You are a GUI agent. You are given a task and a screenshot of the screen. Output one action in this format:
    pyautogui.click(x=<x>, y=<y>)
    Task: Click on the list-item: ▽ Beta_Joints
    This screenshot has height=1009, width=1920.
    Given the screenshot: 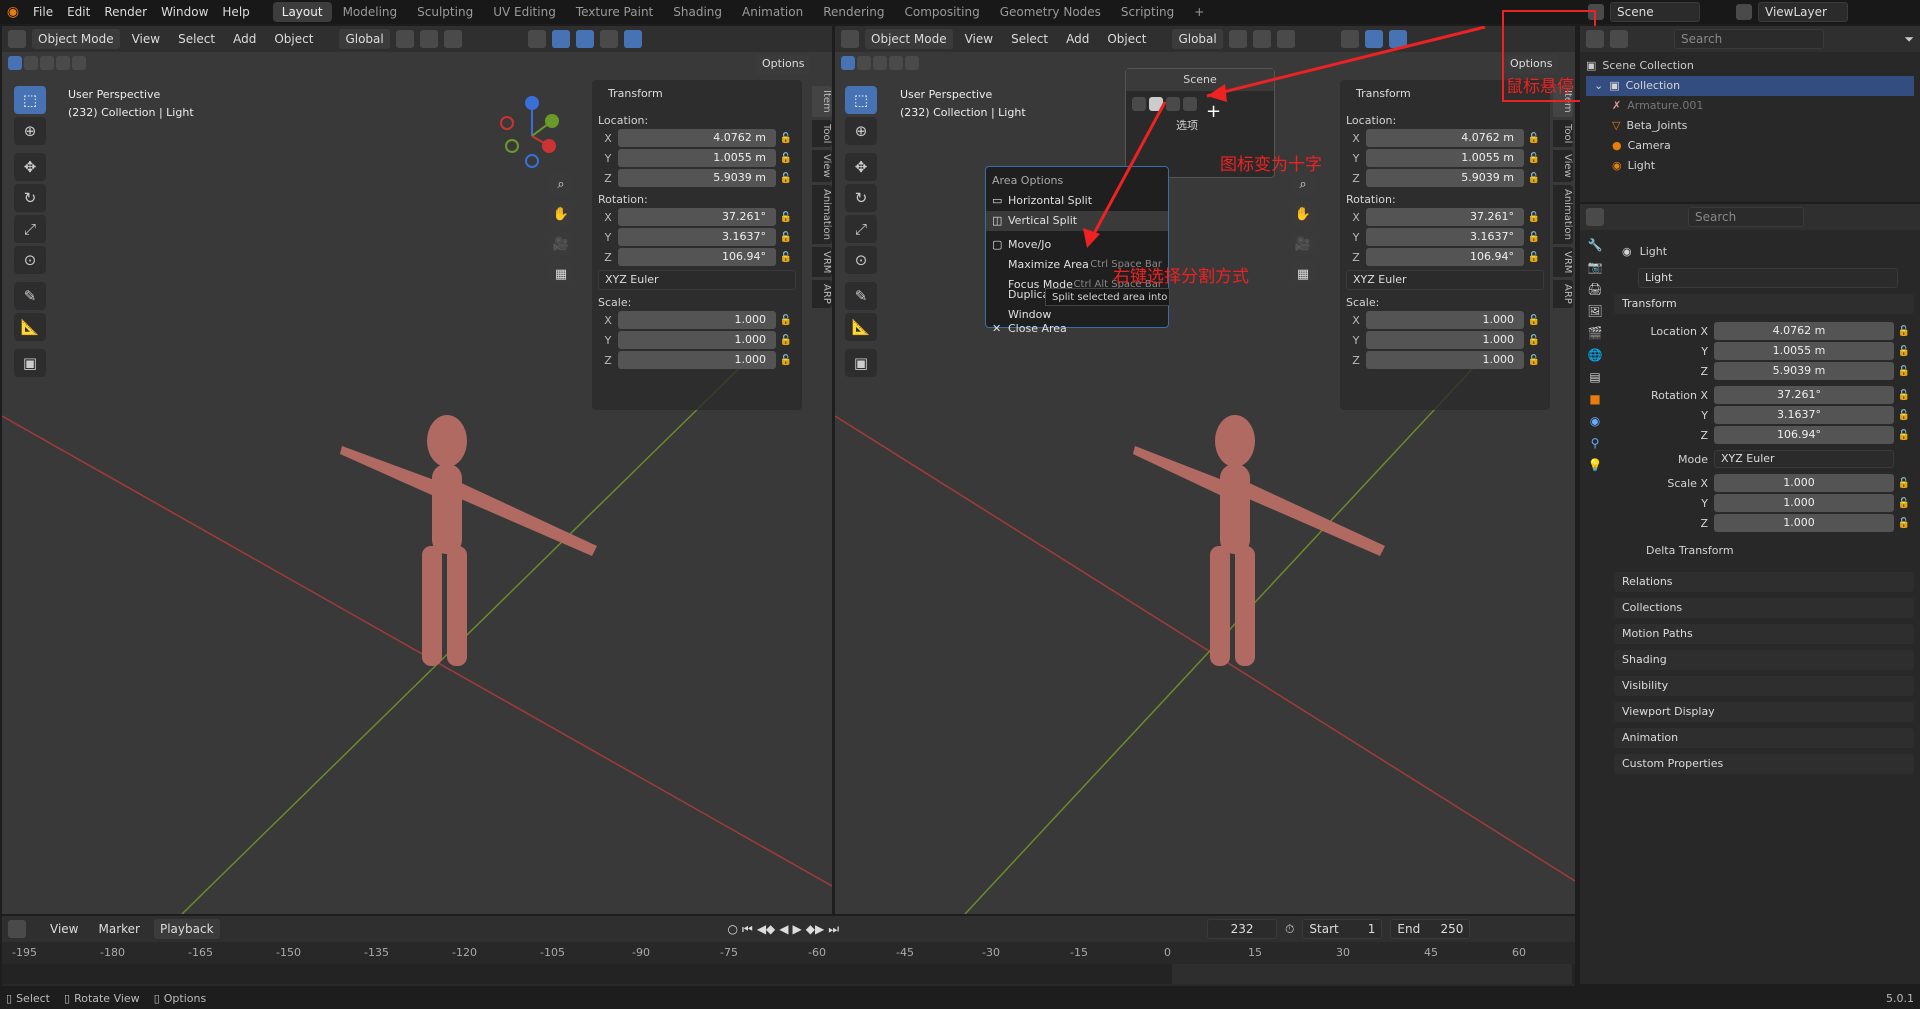 What is the action you would take?
    pyautogui.click(x=1750, y=126)
    